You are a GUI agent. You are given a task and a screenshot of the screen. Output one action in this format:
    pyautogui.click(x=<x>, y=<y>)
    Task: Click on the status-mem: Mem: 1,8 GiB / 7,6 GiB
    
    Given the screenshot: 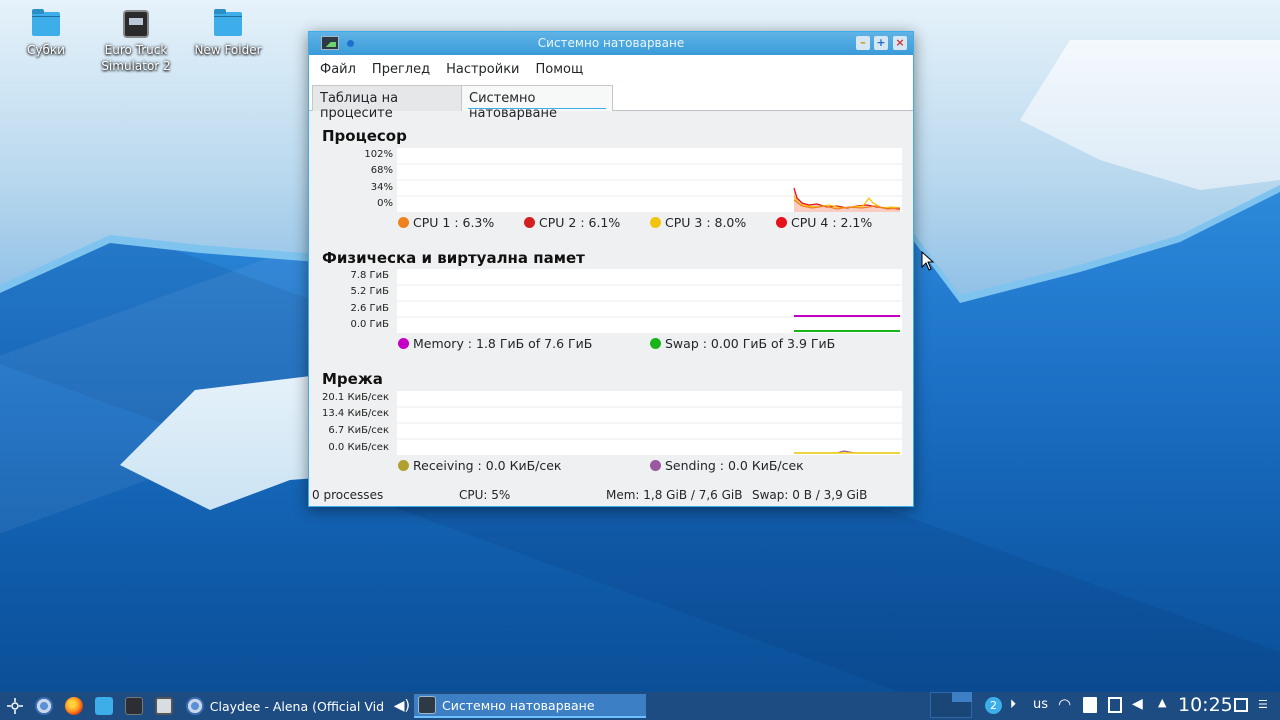 What is the action you would take?
    pyautogui.click(x=674, y=495)
    